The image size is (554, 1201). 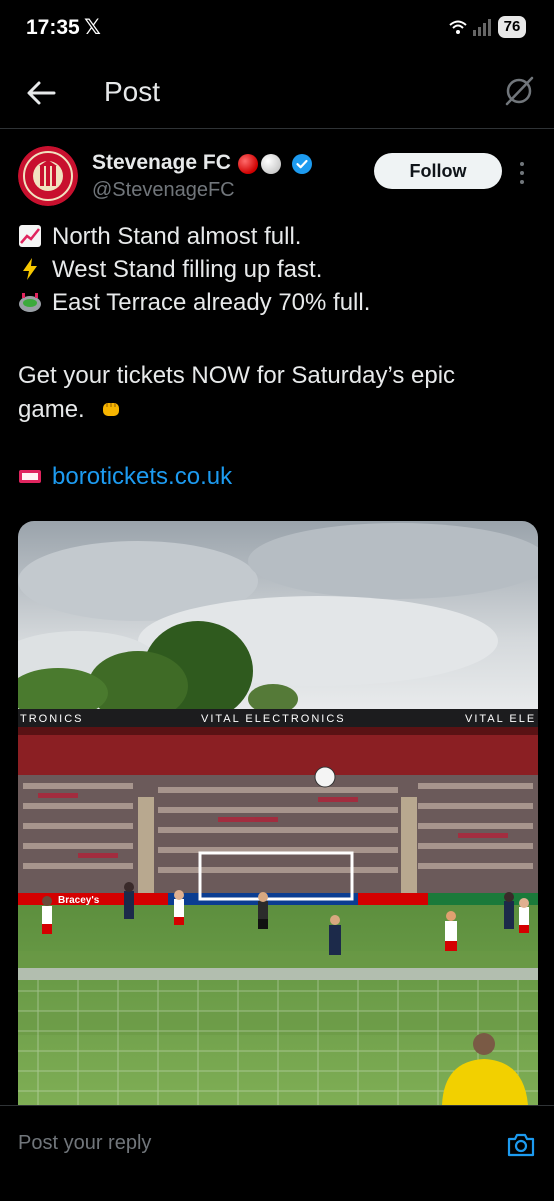 I want to click on lightning-icon, so click(x=30, y=269).